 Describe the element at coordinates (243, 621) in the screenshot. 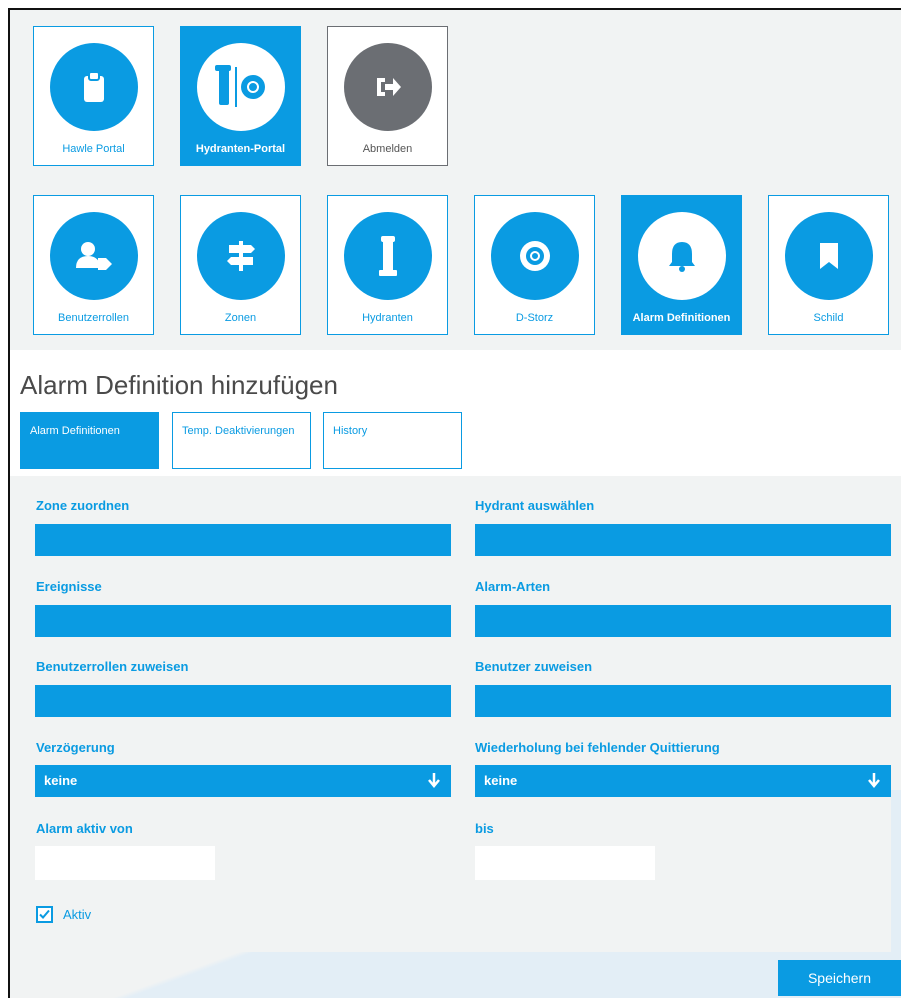

I see `events-field` at that location.